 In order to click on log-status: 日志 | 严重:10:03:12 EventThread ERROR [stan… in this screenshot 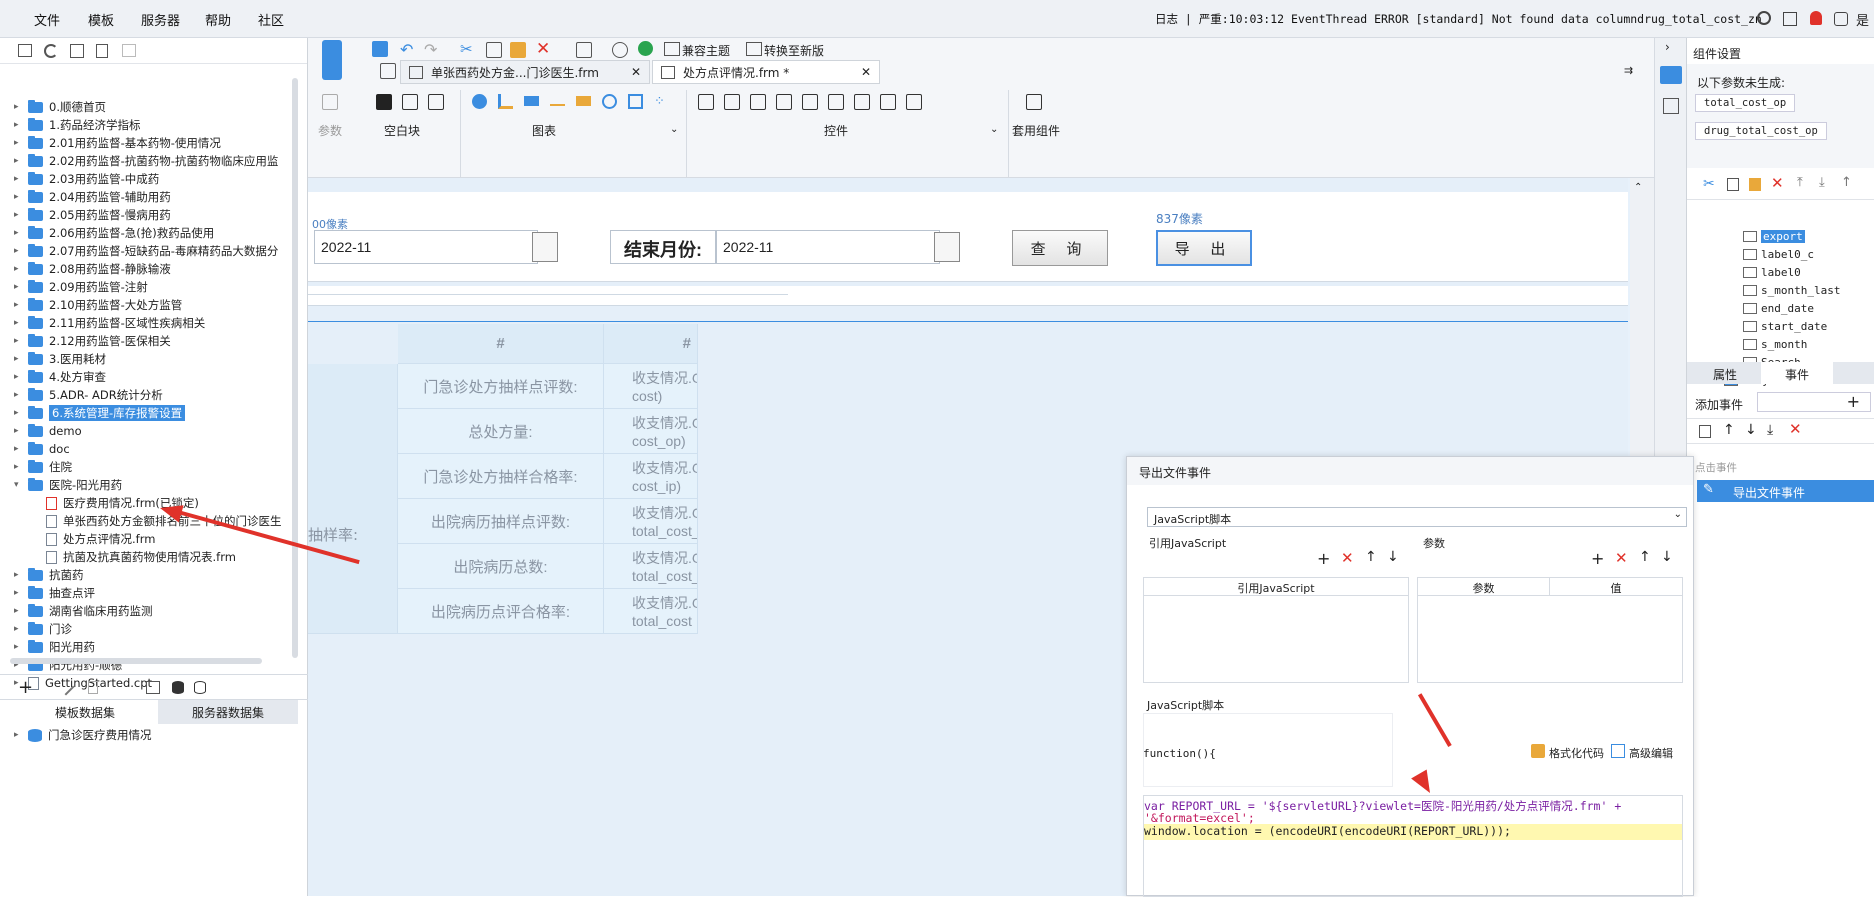, I will do `click(1458, 19)`.